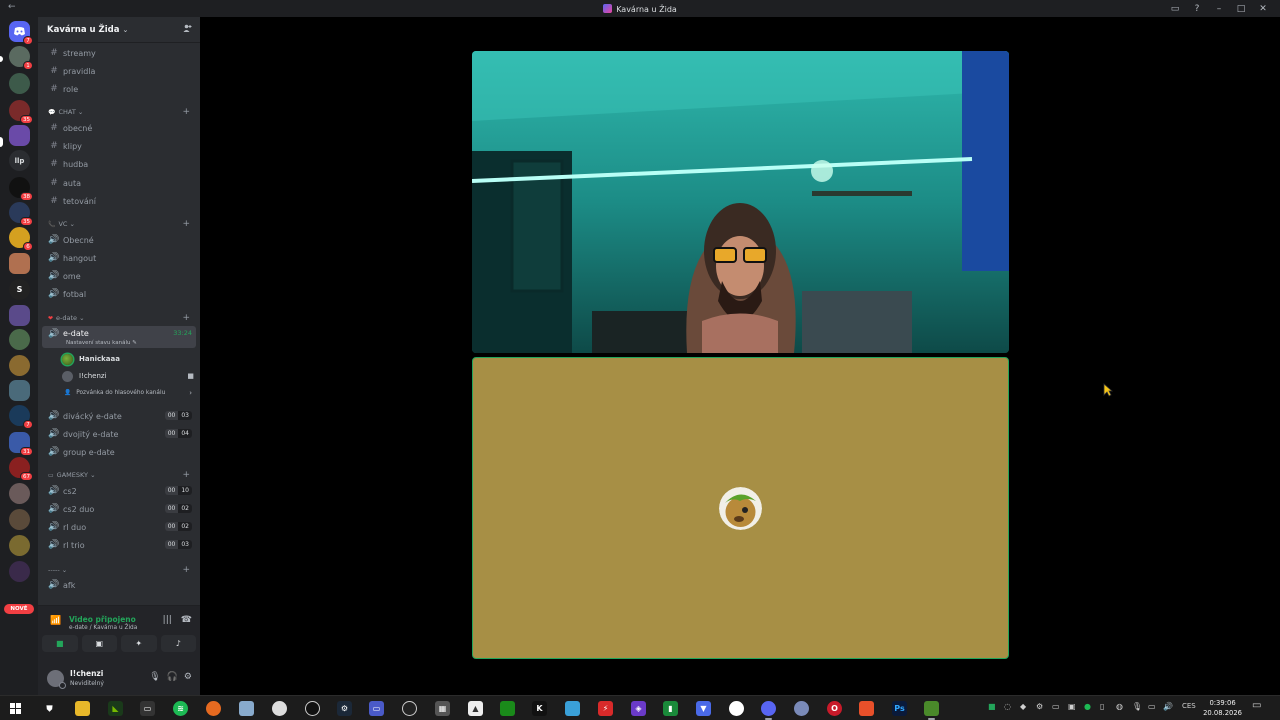 This screenshot has height=720, width=1280. Describe the element at coordinates (86, 673) in the screenshot. I see `username: I!chenzi` at that location.